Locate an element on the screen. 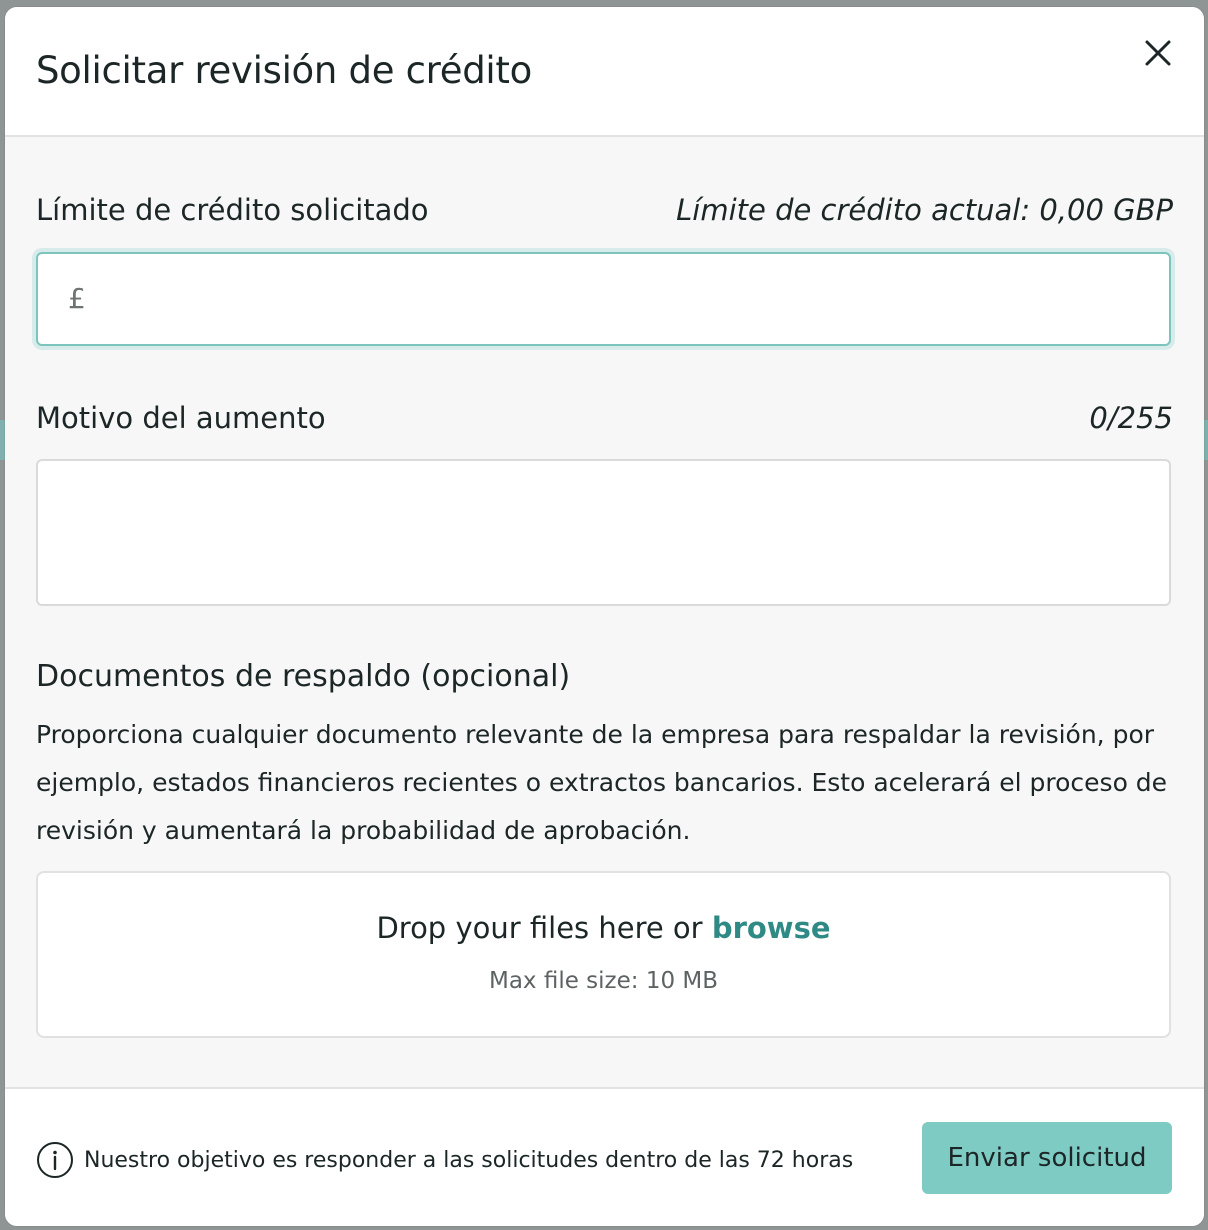 This screenshot has height=1230, width=1208. dropzone-text: Drop your files here or is located at coordinates (539, 928).